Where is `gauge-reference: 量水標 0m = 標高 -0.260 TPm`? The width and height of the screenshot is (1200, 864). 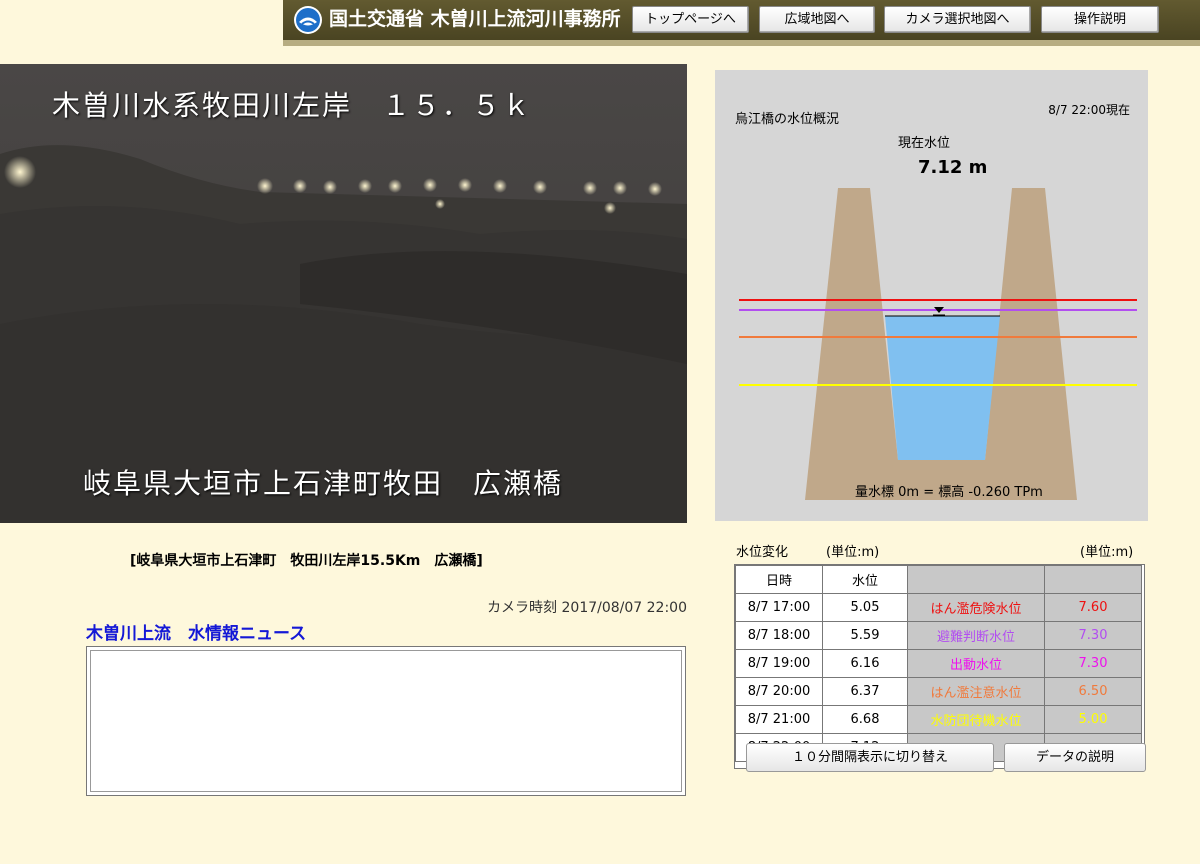
gauge-reference: 量水標 0m = 標高 -0.260 TPm is located at coordinates (949, 492).